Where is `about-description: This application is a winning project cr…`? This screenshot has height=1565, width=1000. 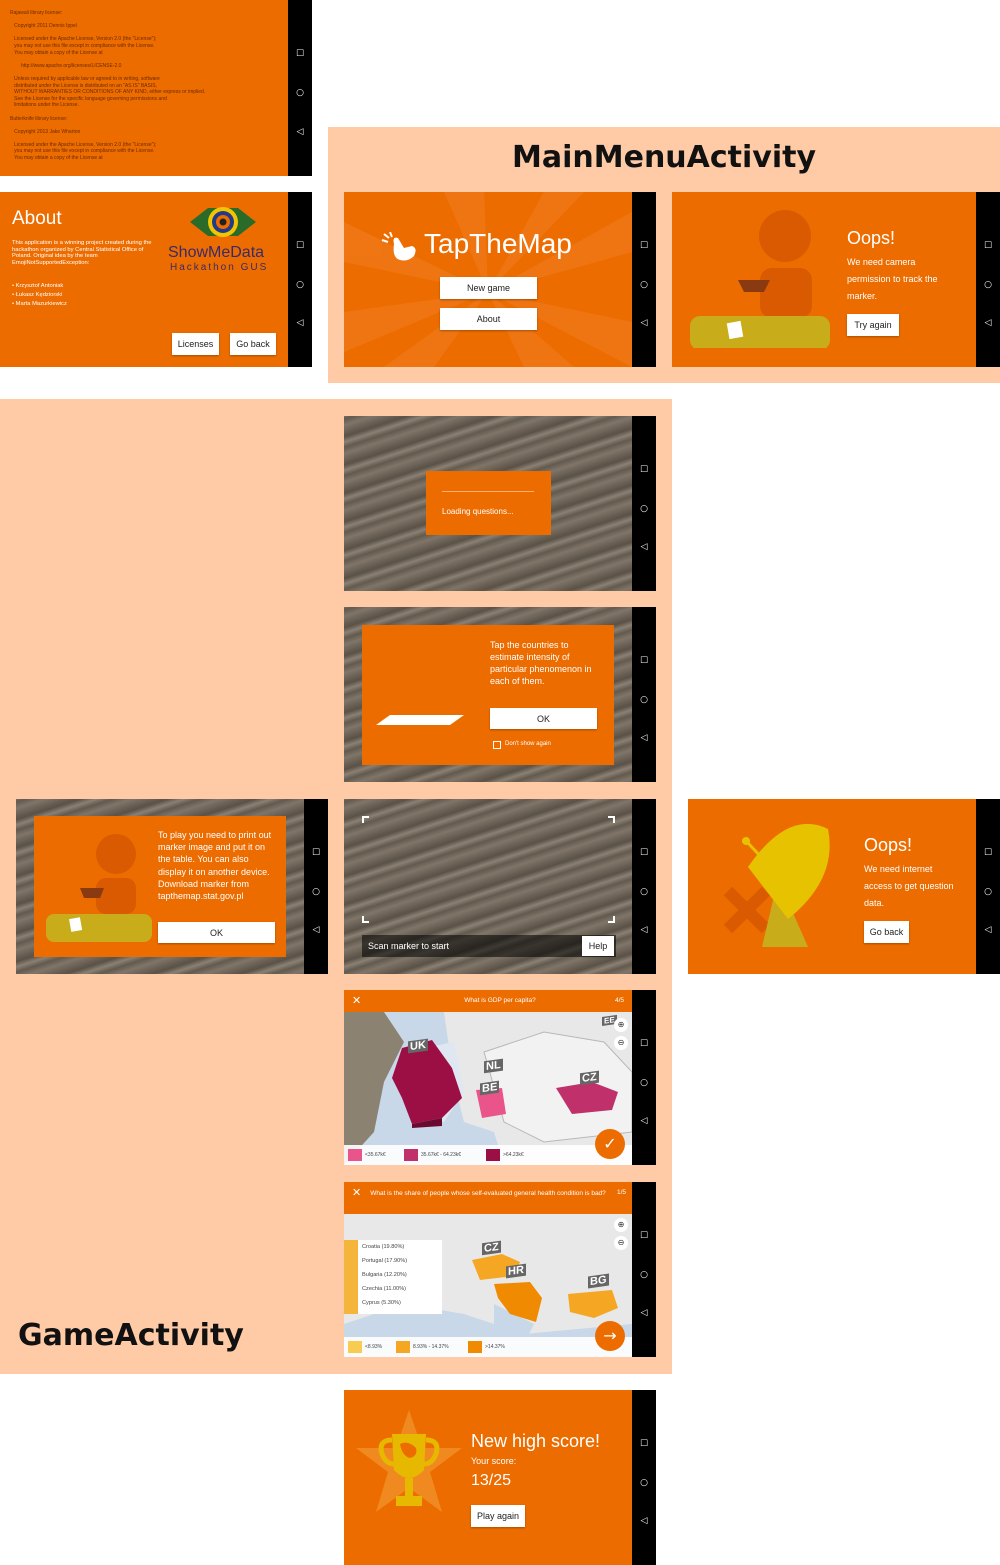
about-description: This application is a winning project cr… is located at coordinates (82, 253).